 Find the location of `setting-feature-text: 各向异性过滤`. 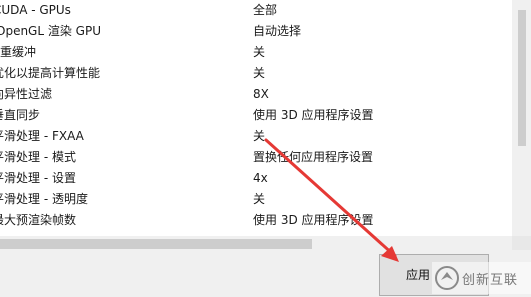

setting-feature-text: 各向异性过滤 is located at coordinates (26, 94).